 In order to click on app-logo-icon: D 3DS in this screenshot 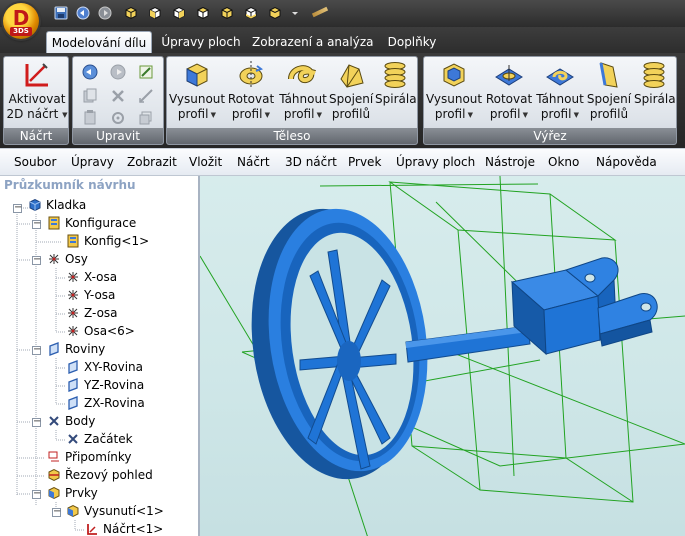, I will do `click(21, 21)`.